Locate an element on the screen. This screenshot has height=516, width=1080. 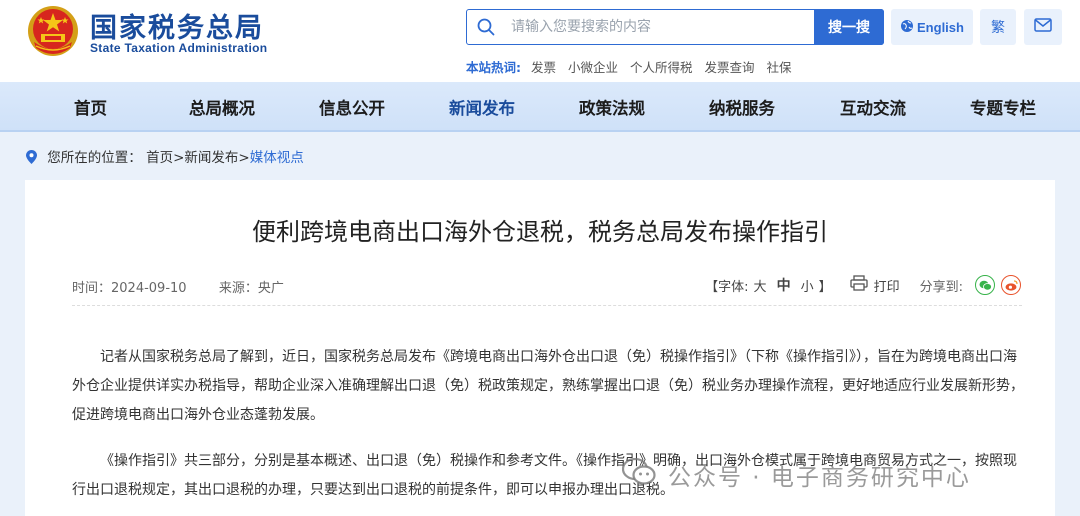
wechat-watermark: 公众号 · 电子商务研究中心 is located at coordinates (841, 475).